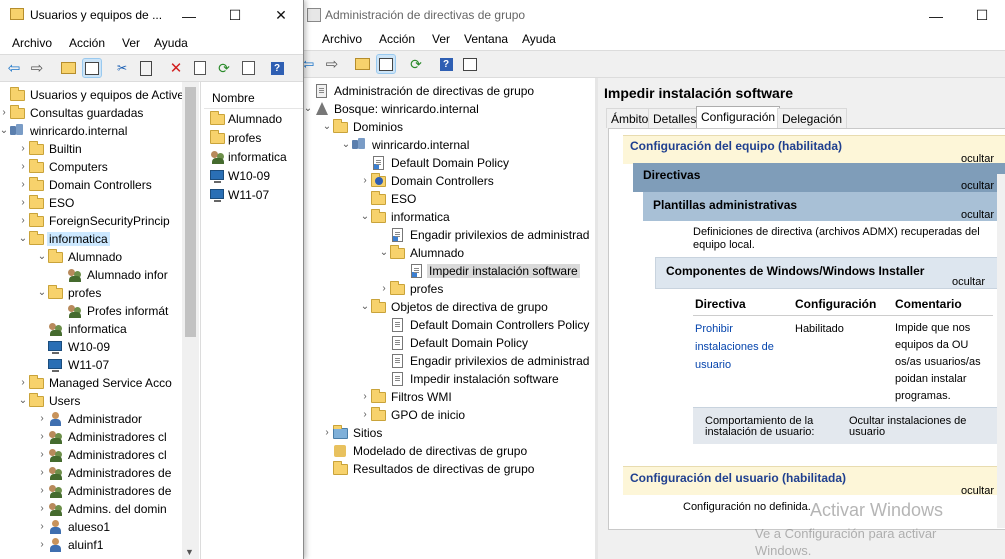 This screenshot has height=559, width=1005. What do you see at coordinates (253, 176) in the screenshot?
I see `list-item-w10-09: W10-09` at bounding box center [253, 176].